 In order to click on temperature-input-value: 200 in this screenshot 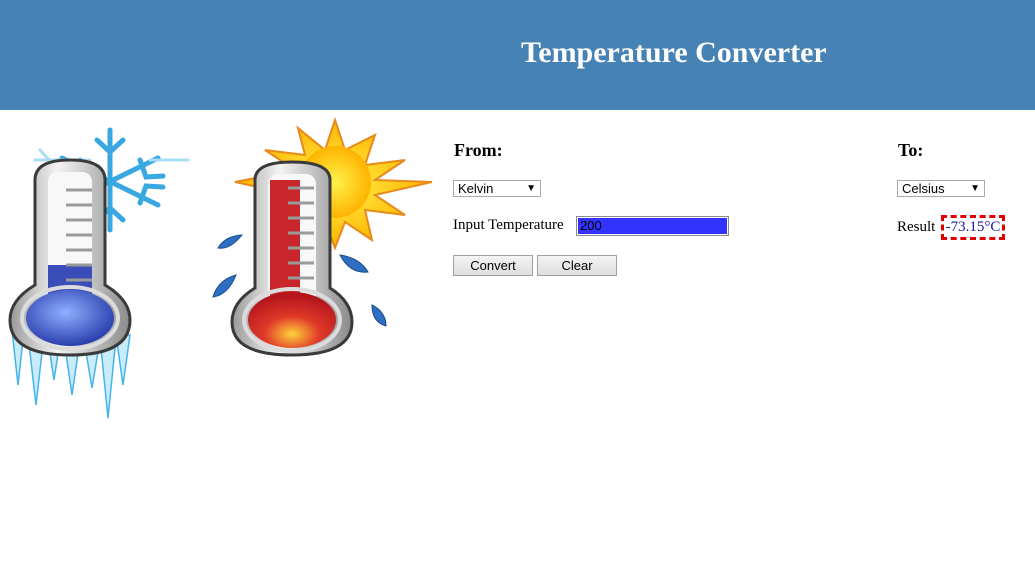, I will do `click(652, 226)`.